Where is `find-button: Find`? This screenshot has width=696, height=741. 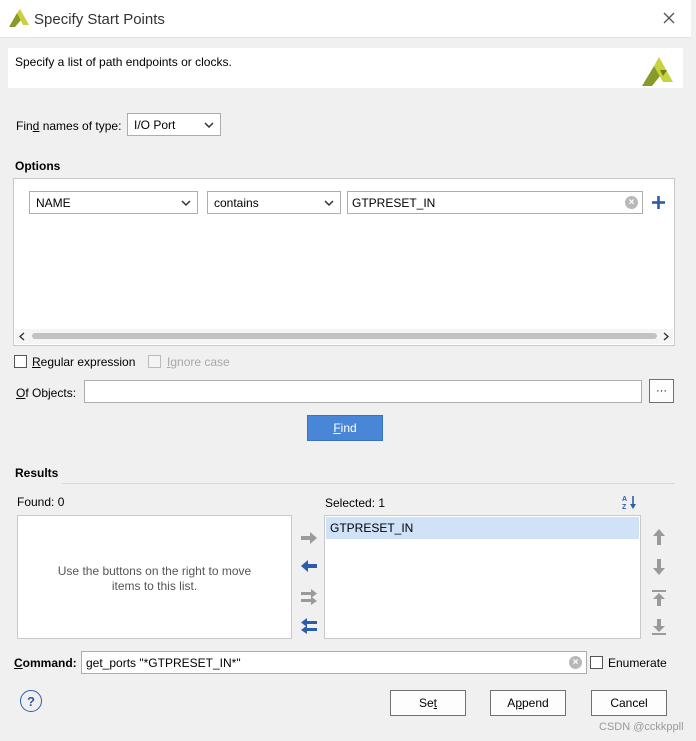 find-button: Find is located at coordinates (345, 428).